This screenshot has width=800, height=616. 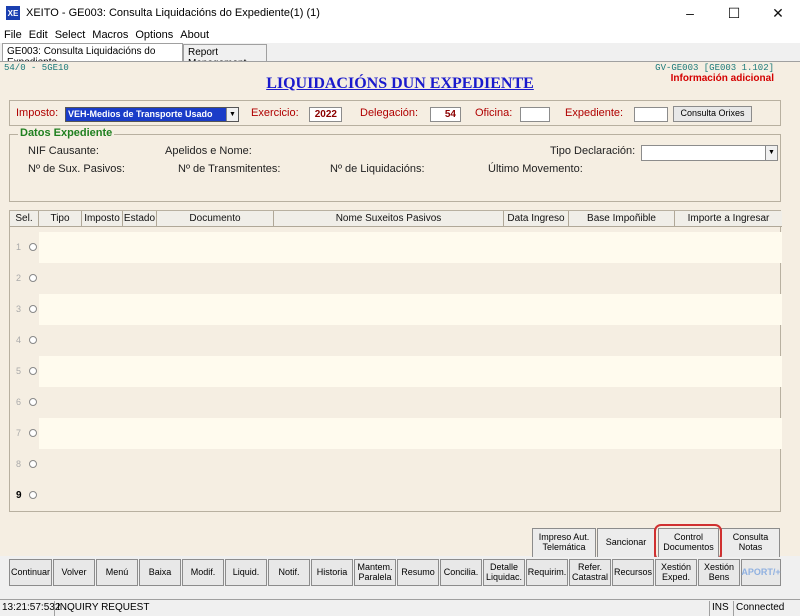 I want to click on maximize-icon: ☐, so click(x=734, y=13).